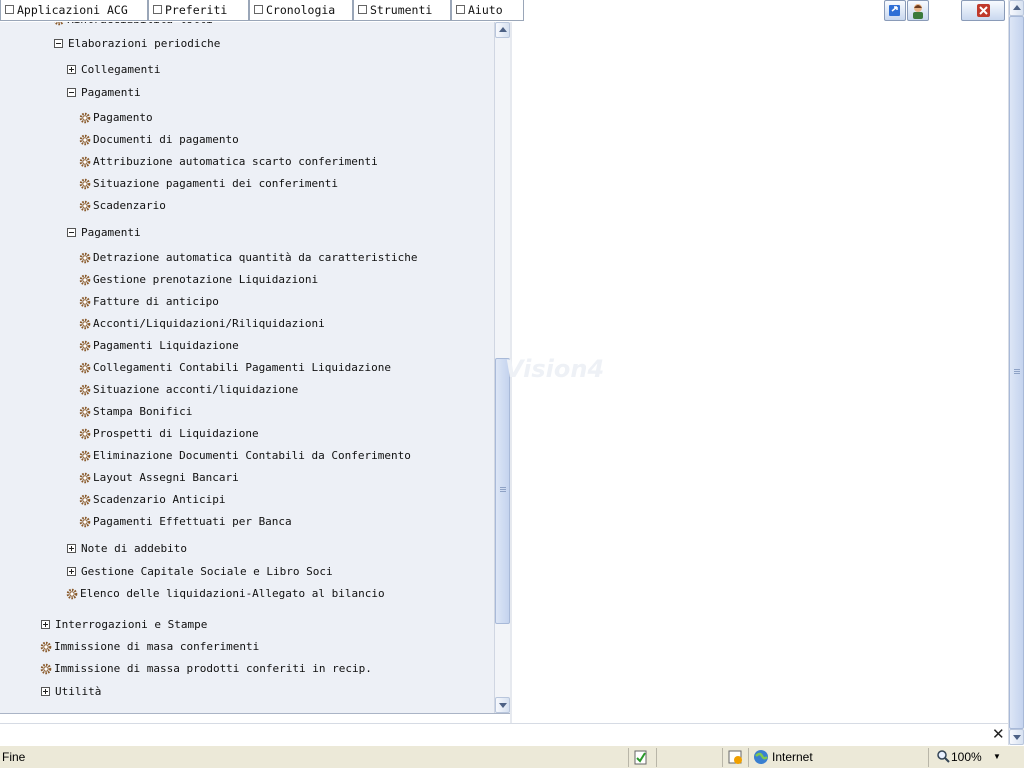  I want to click on zoom-level: 100%, so click(966, 757).